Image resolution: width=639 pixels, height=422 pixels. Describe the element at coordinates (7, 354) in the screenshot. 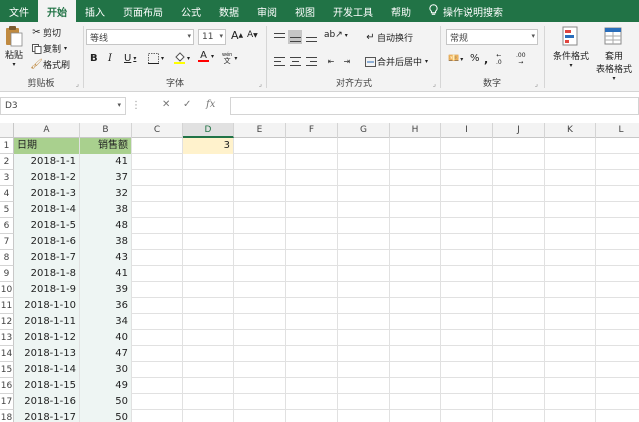

I see `row-header-14: 14` at that location.